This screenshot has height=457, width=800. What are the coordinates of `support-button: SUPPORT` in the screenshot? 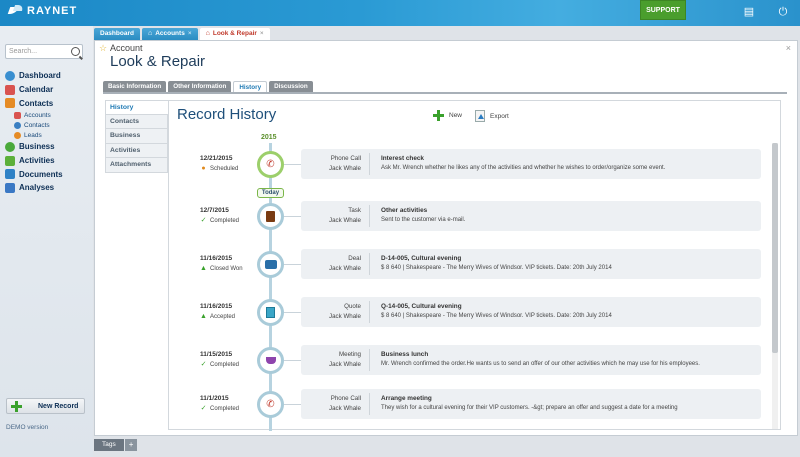 It's located at (663, 10).